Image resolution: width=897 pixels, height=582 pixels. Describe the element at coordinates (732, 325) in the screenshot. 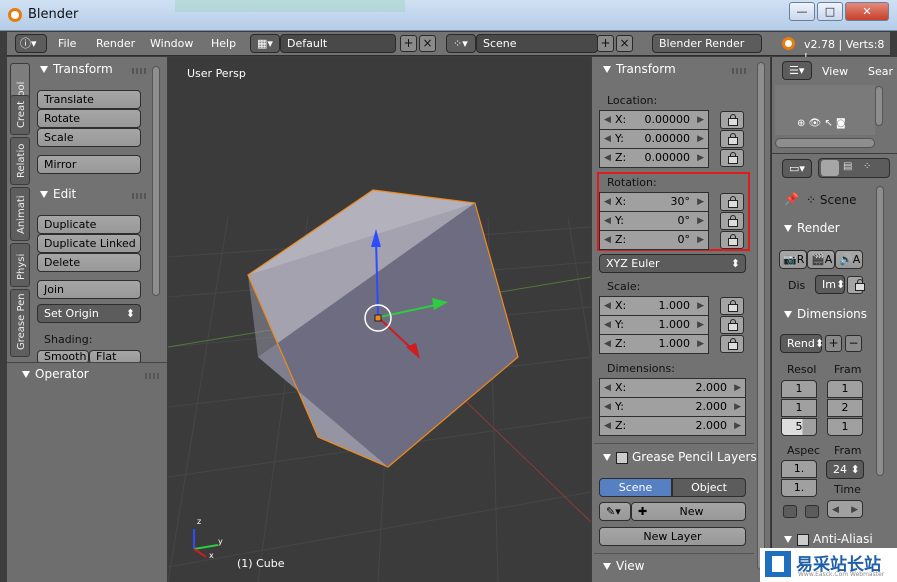

I see `lock-scale-y-icon` at that location.